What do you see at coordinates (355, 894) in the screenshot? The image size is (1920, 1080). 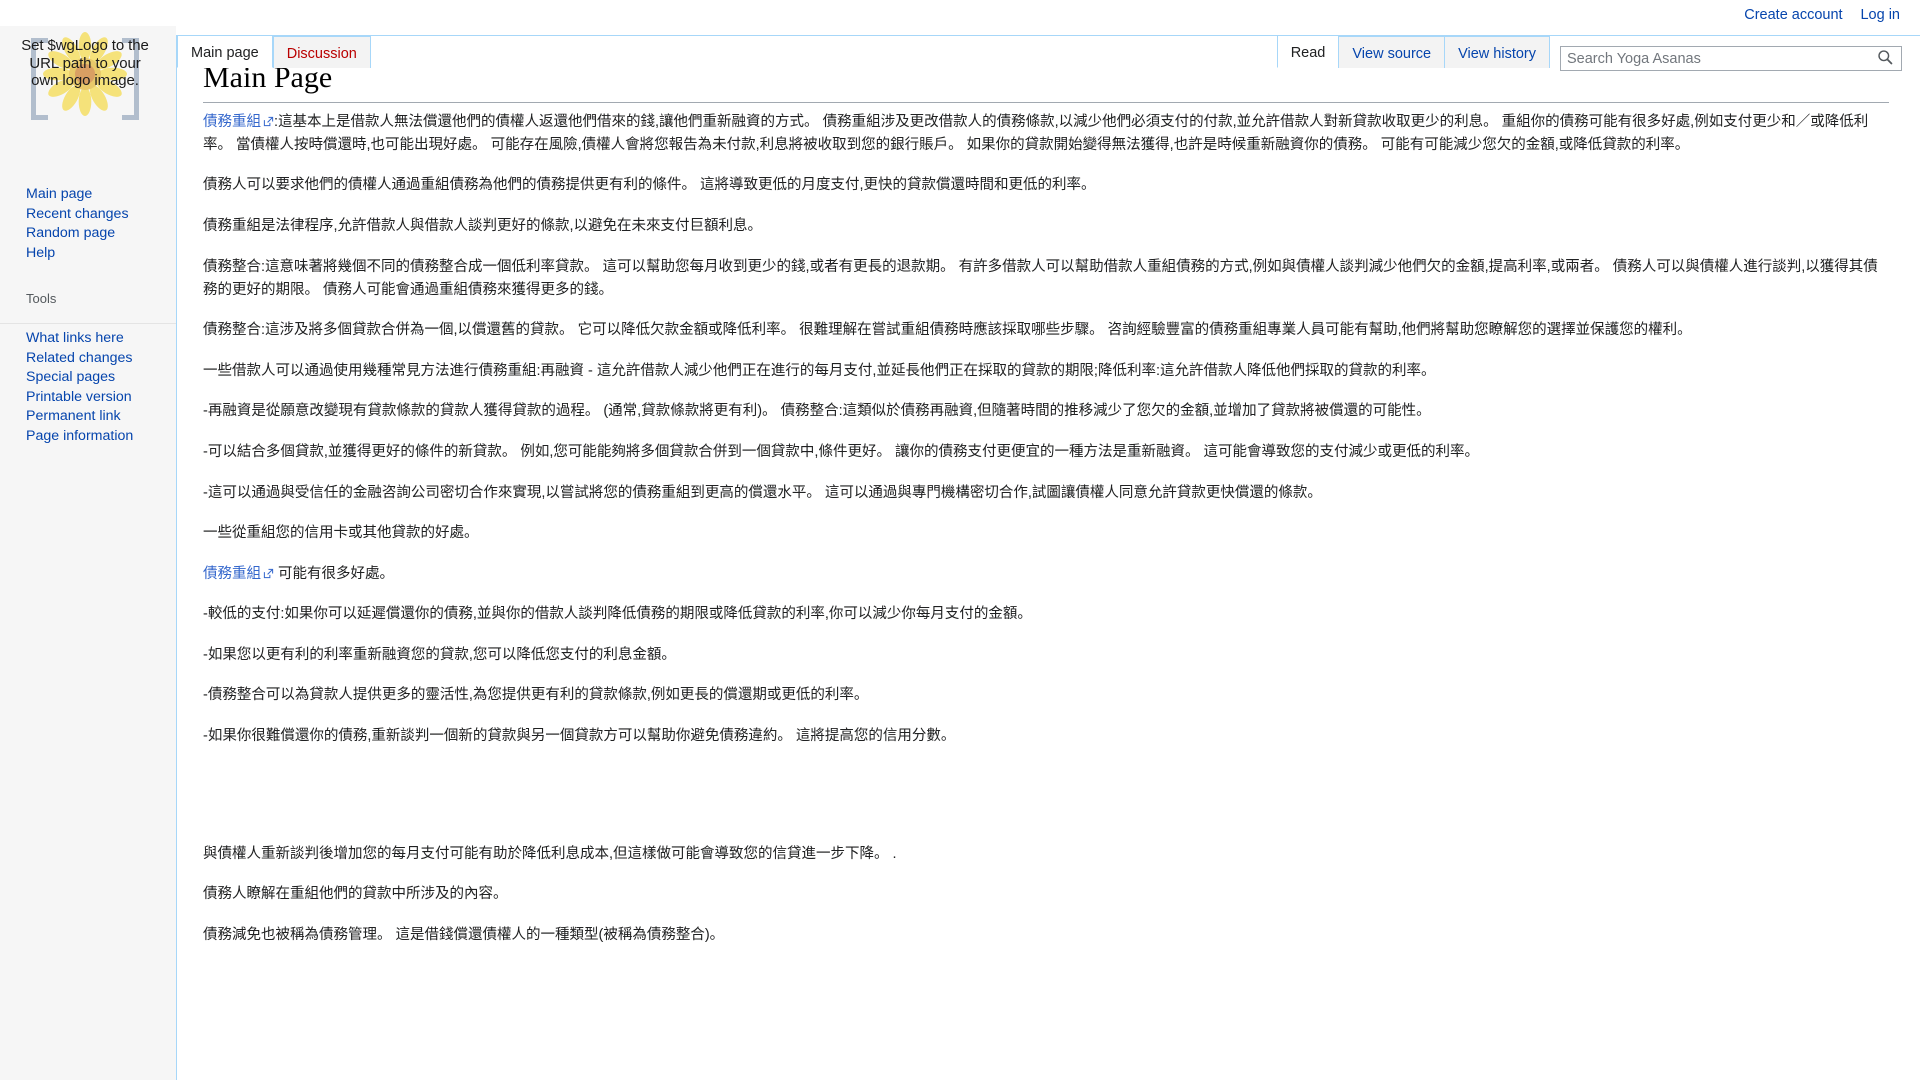 I see `paragraph: 債務人瞭解在重組他們的貸款中所涉及的內容。` at bounding box center [355, 894].